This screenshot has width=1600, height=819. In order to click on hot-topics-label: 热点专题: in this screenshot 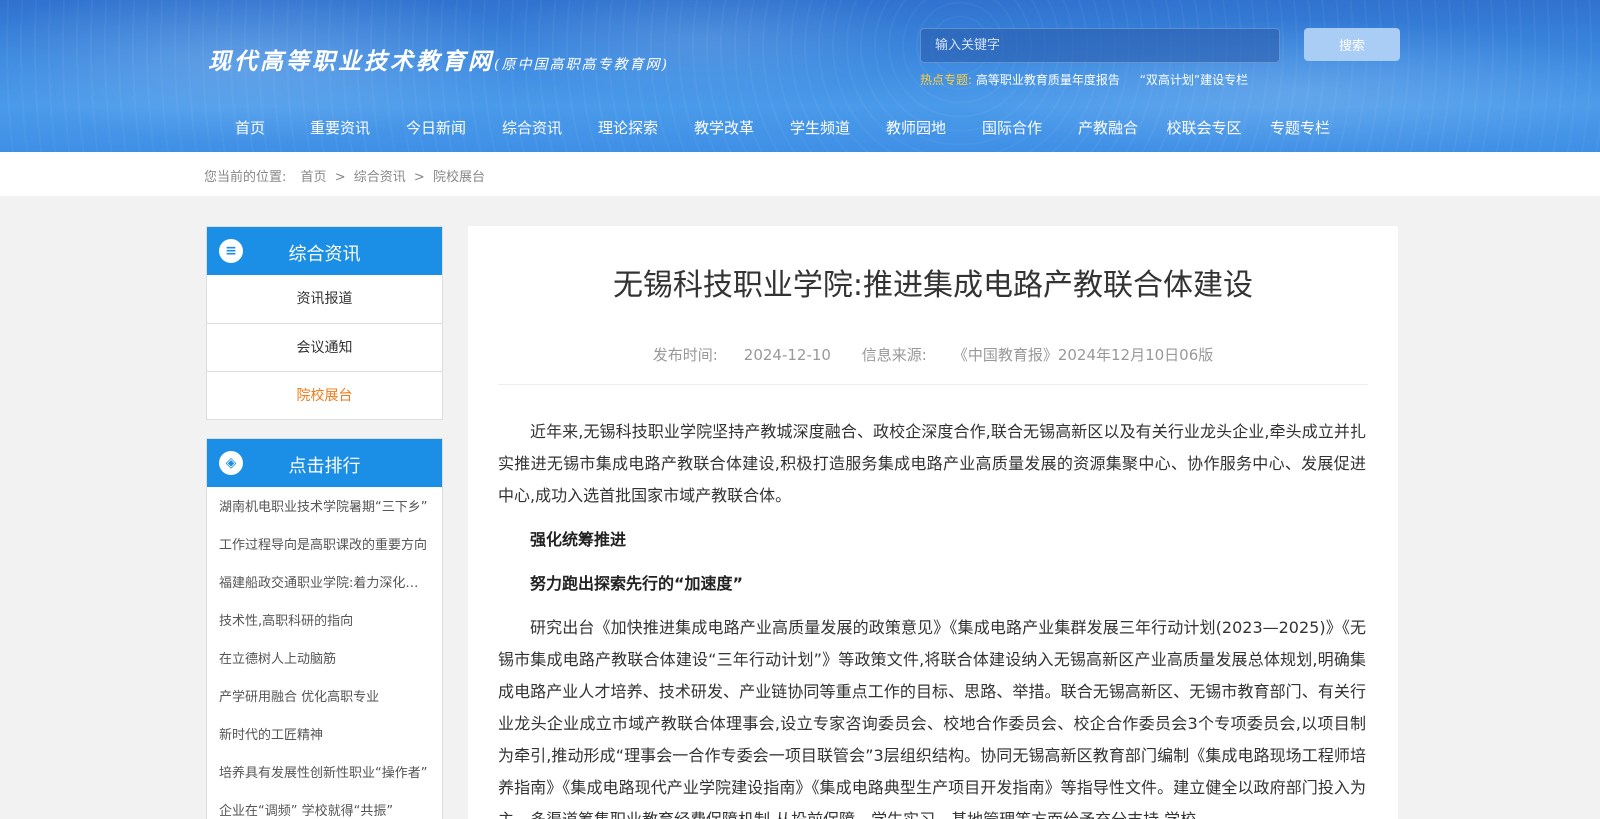, I will do `click(946, 80)`.